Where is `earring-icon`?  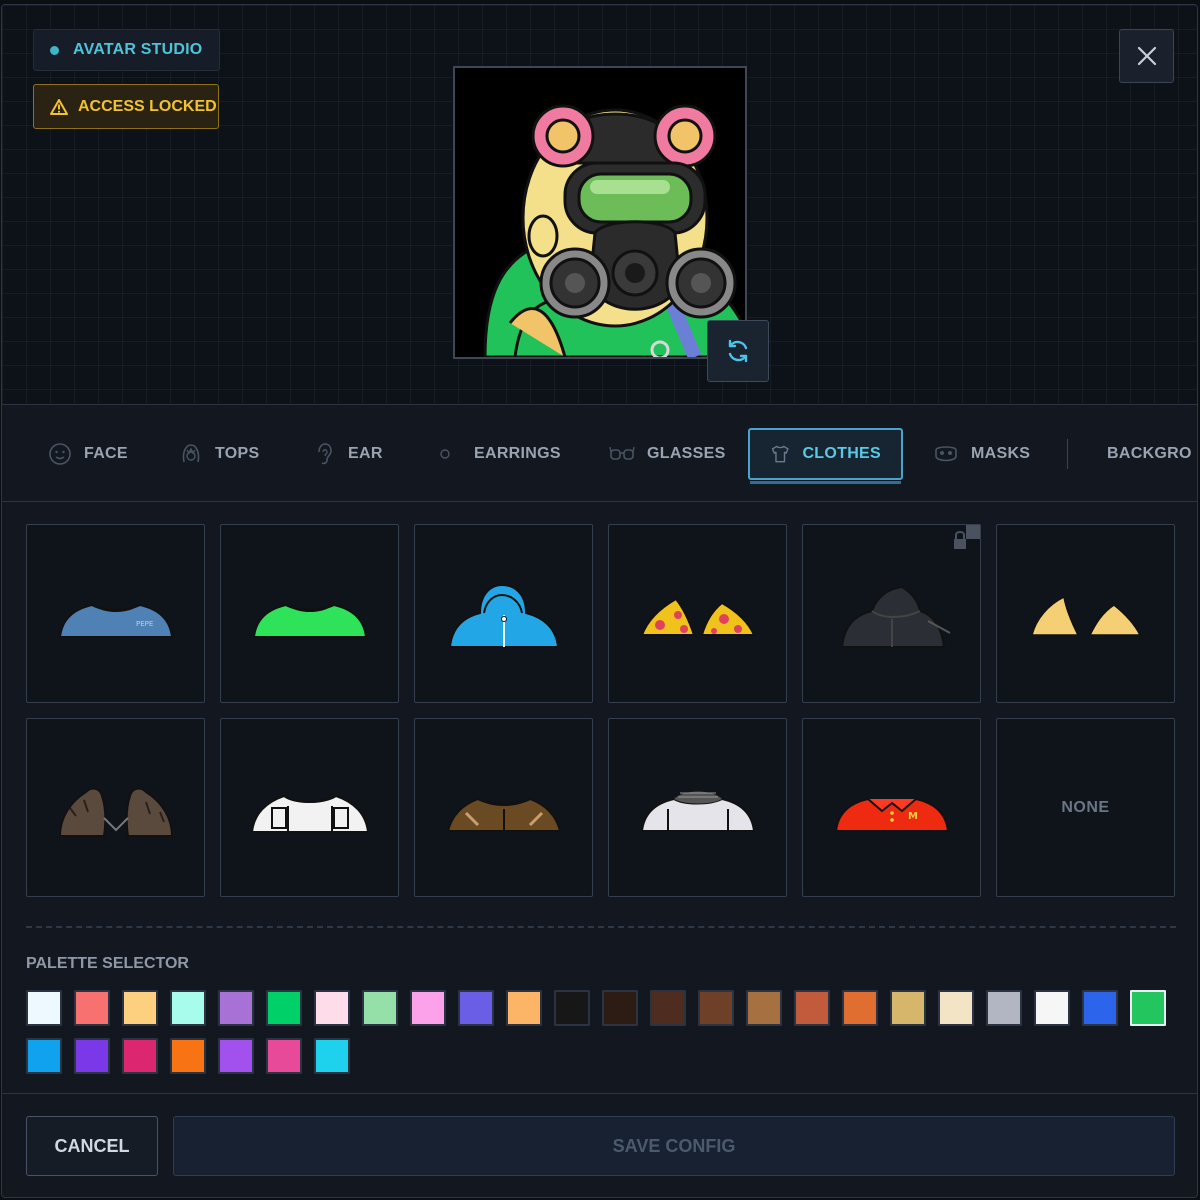
earring-icon is located at coordinates (445, 454).